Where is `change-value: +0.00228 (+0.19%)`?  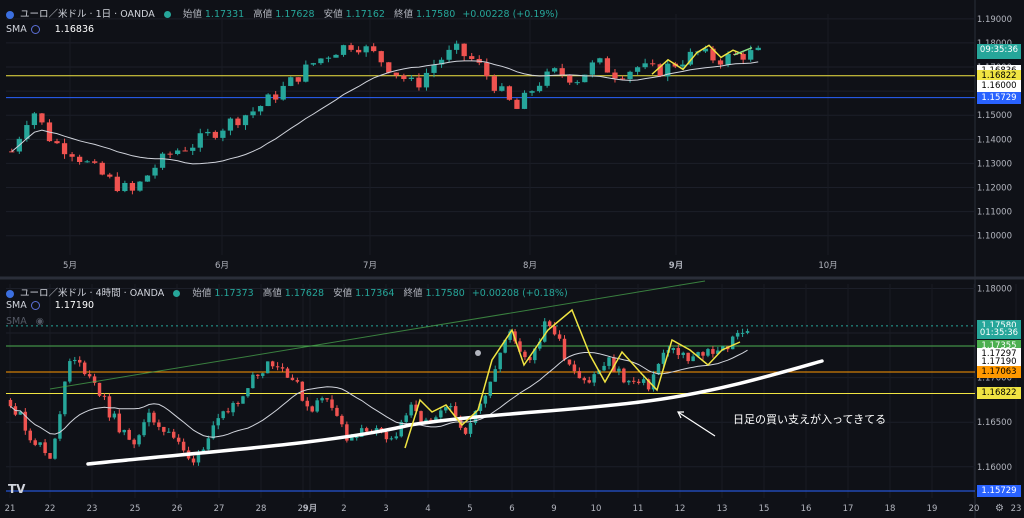 change-value: +0.00228 (+0.19%) is located at coordinates (510, 14).